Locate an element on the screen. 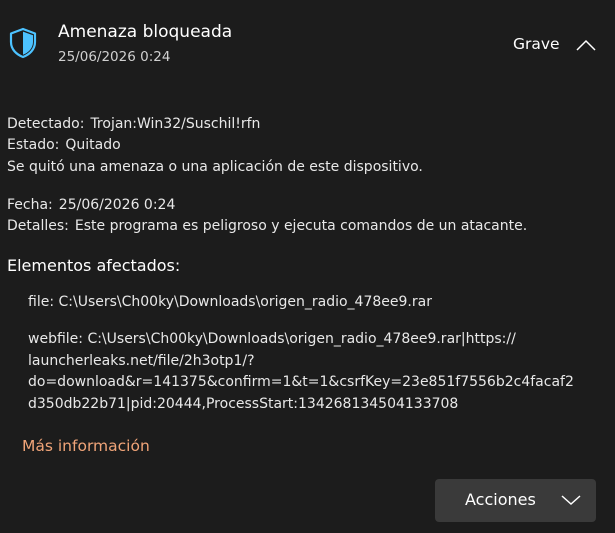  date-row: Fecha: 25/06/2026 0:24 is located at coordinates (91, 205).